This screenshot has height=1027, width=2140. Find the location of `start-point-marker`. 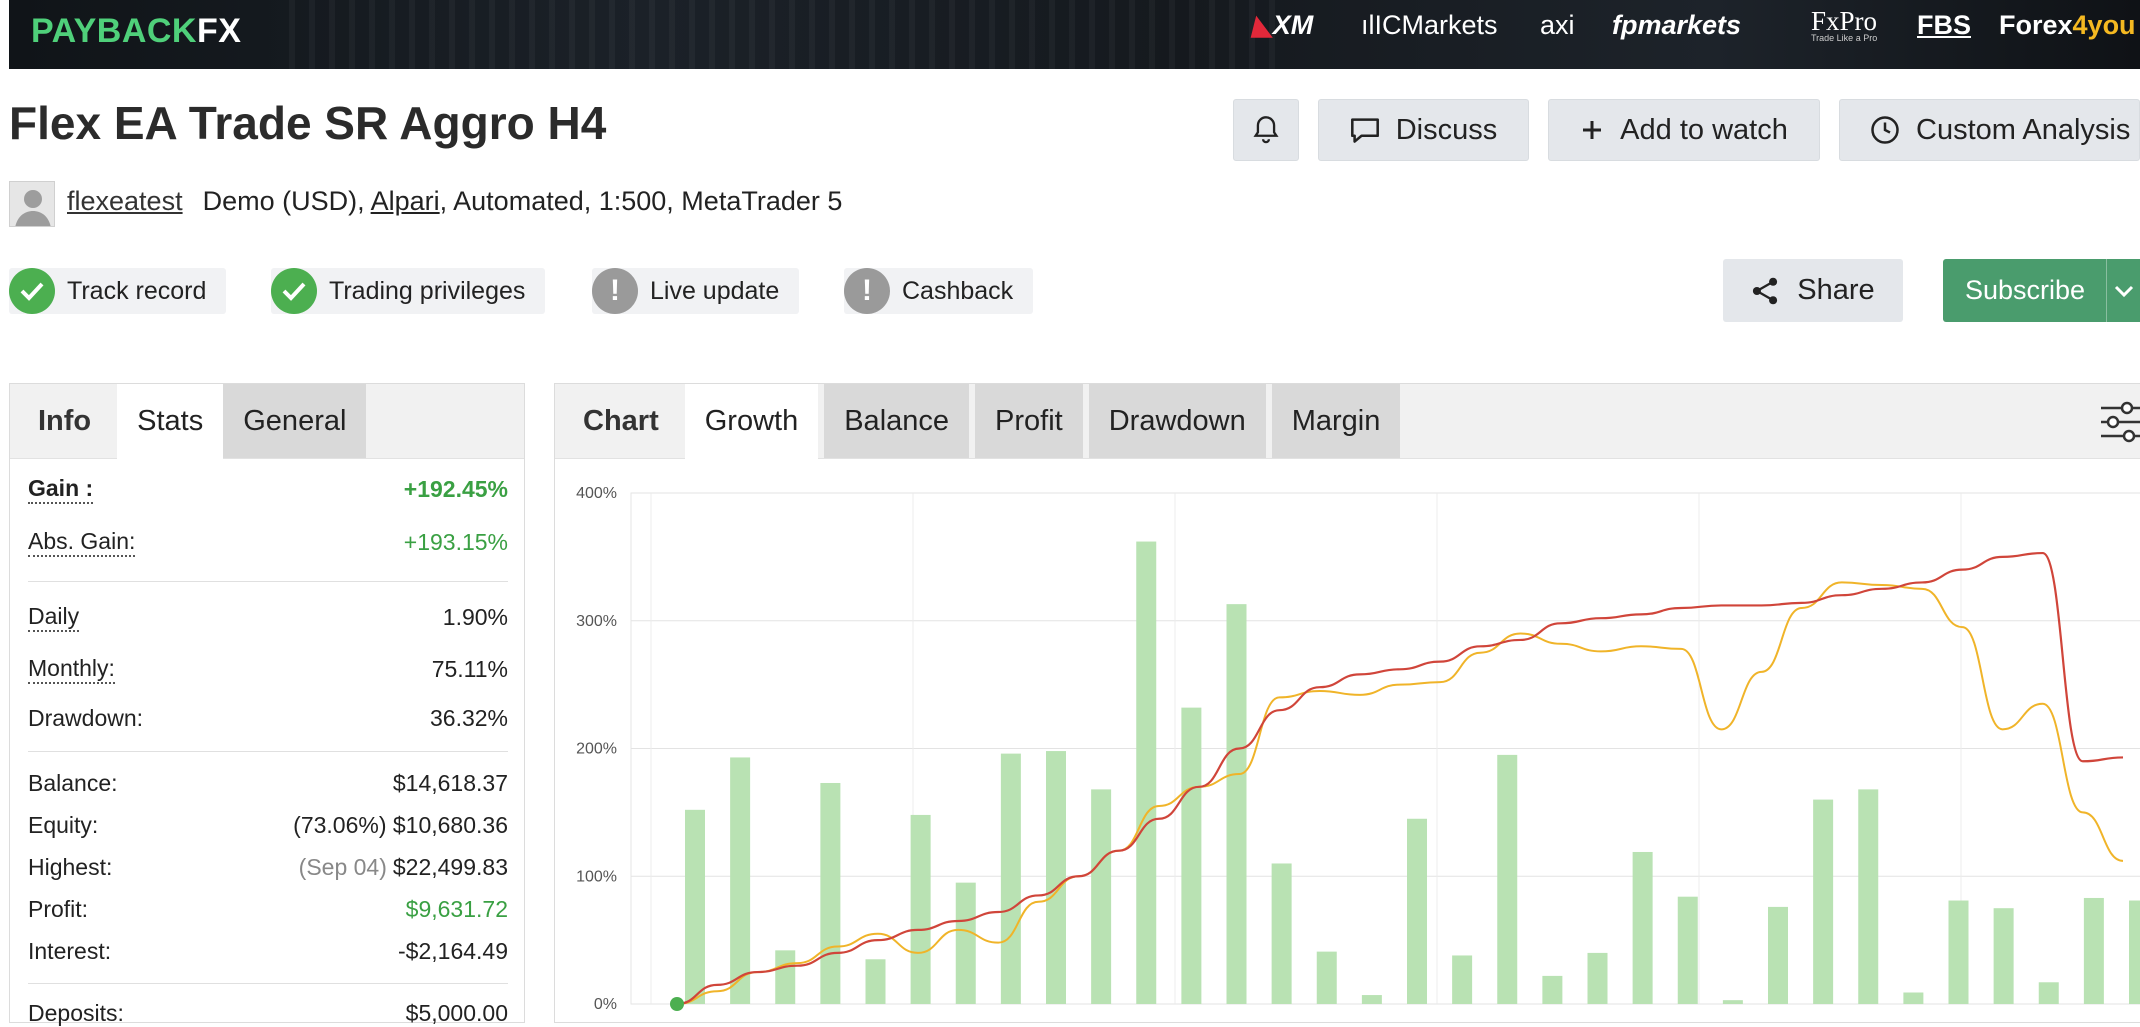

start-point-marker is located at coordinates (677, 1004).